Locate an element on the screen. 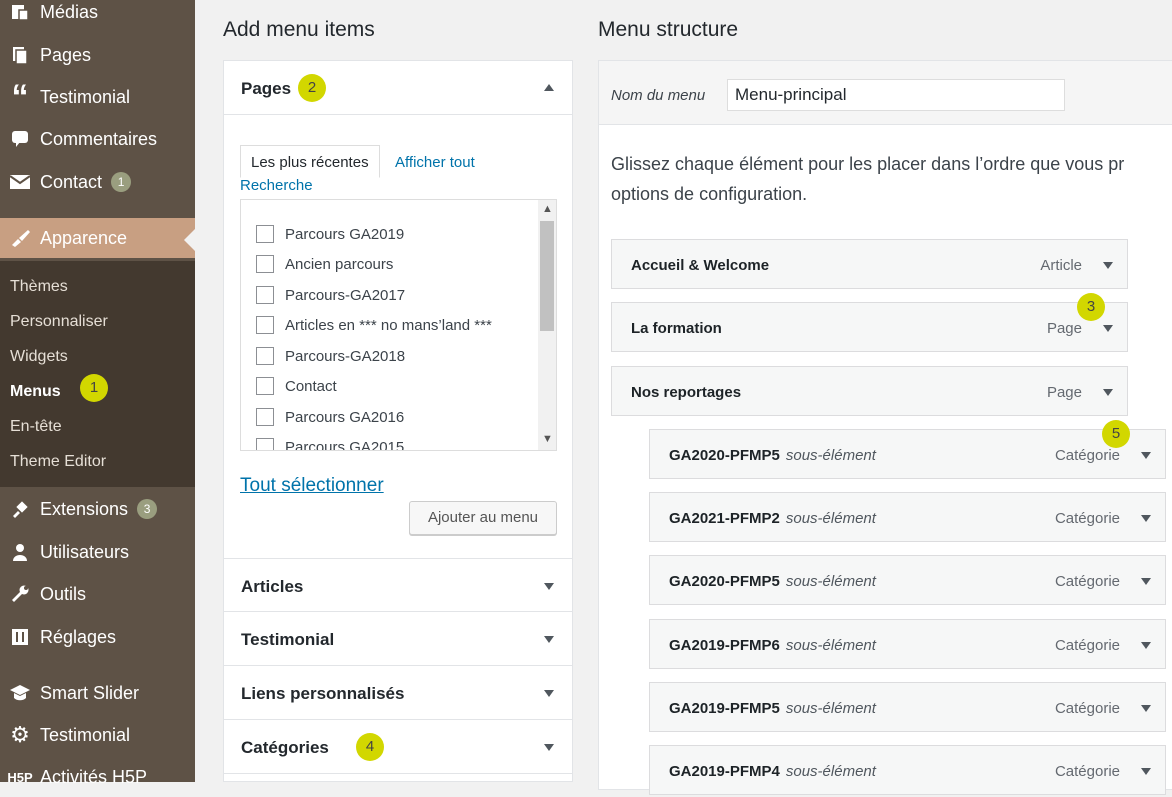 Image resolution: width=1172 pixels, height=797 pixels. gear-icon: ⚙ is located at coordinates (20, 734).